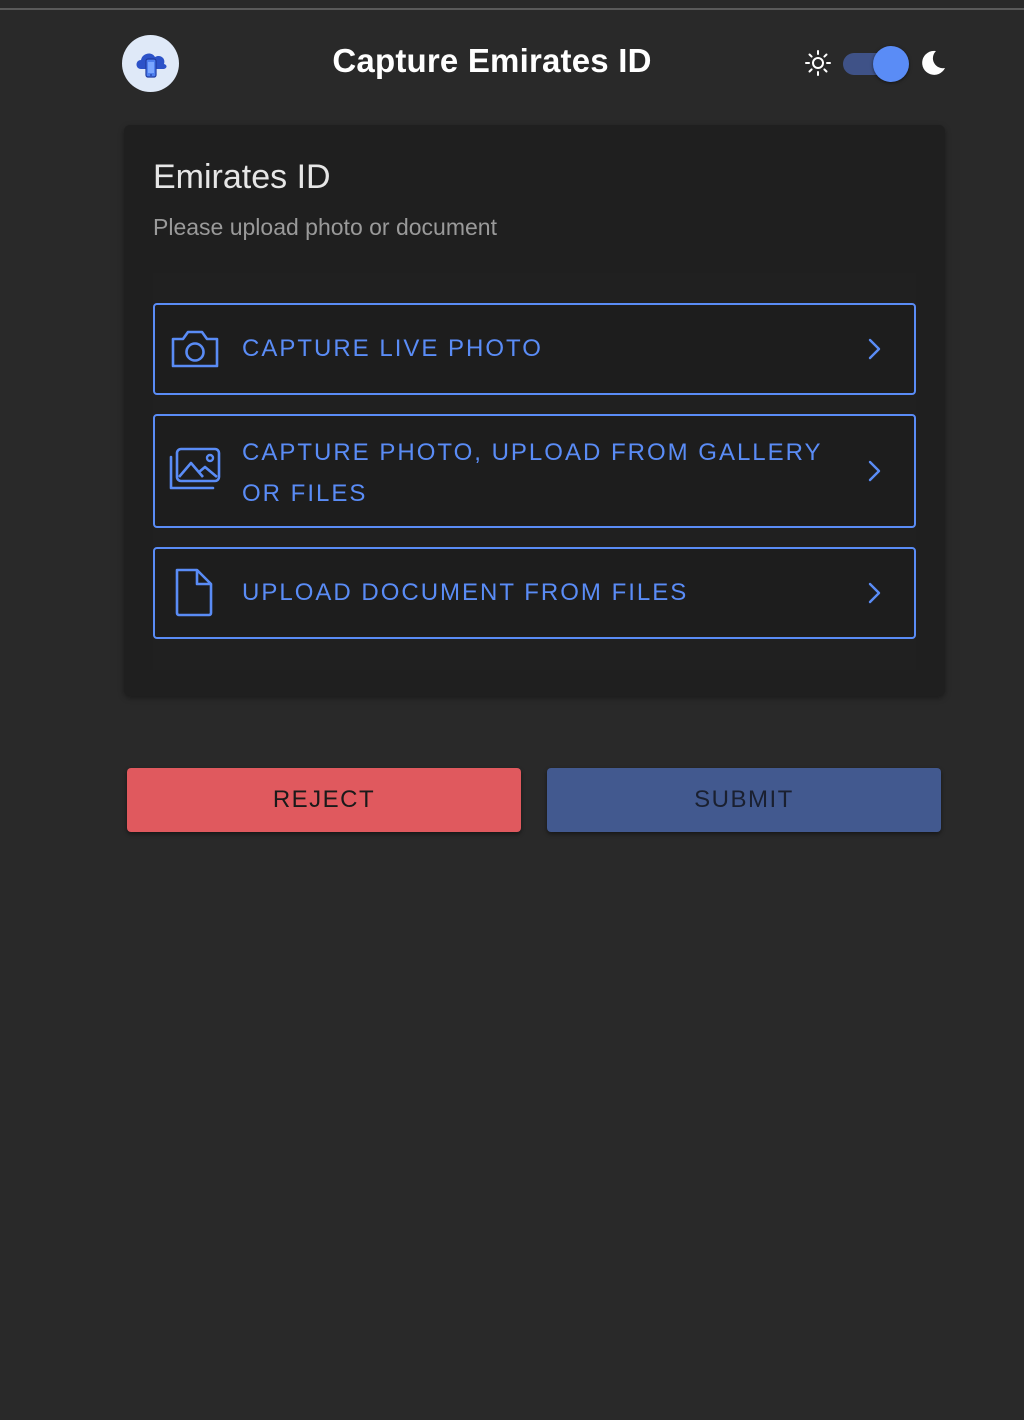  Describe the element at coordinates (492, 60) in the screenshot. I see `page-title: Capture Emirates ID` at that location.